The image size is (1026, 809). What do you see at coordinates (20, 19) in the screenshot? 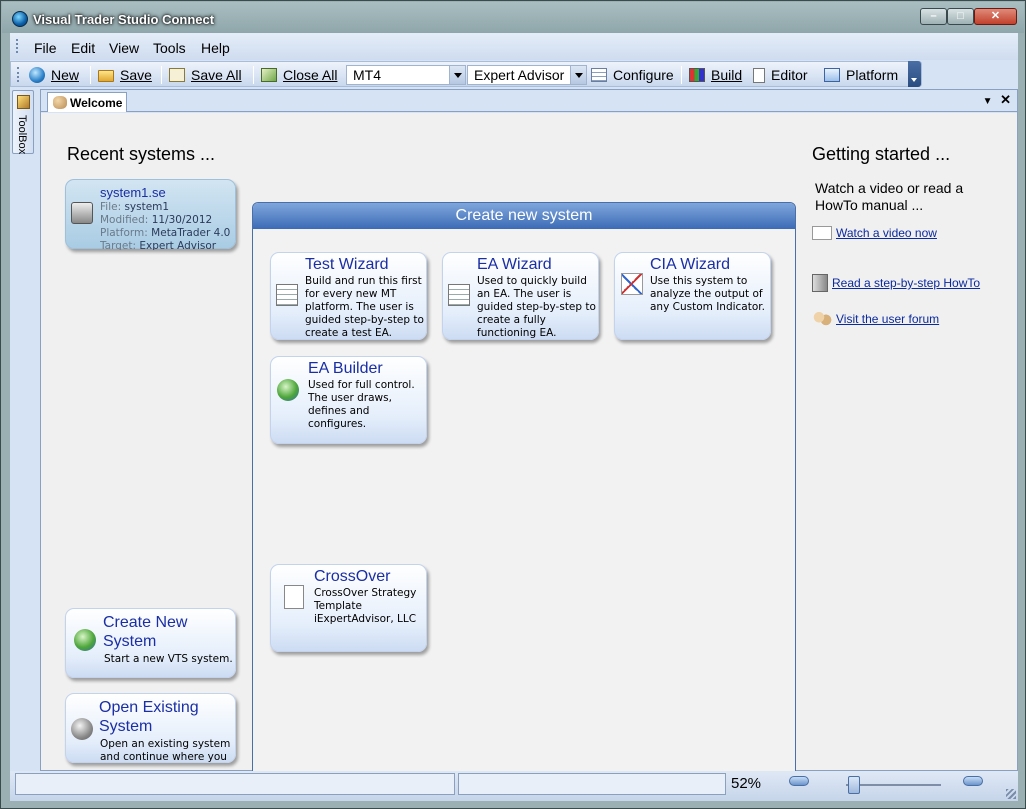
I see `app-globe-icon` at bounding box center [20, 19].